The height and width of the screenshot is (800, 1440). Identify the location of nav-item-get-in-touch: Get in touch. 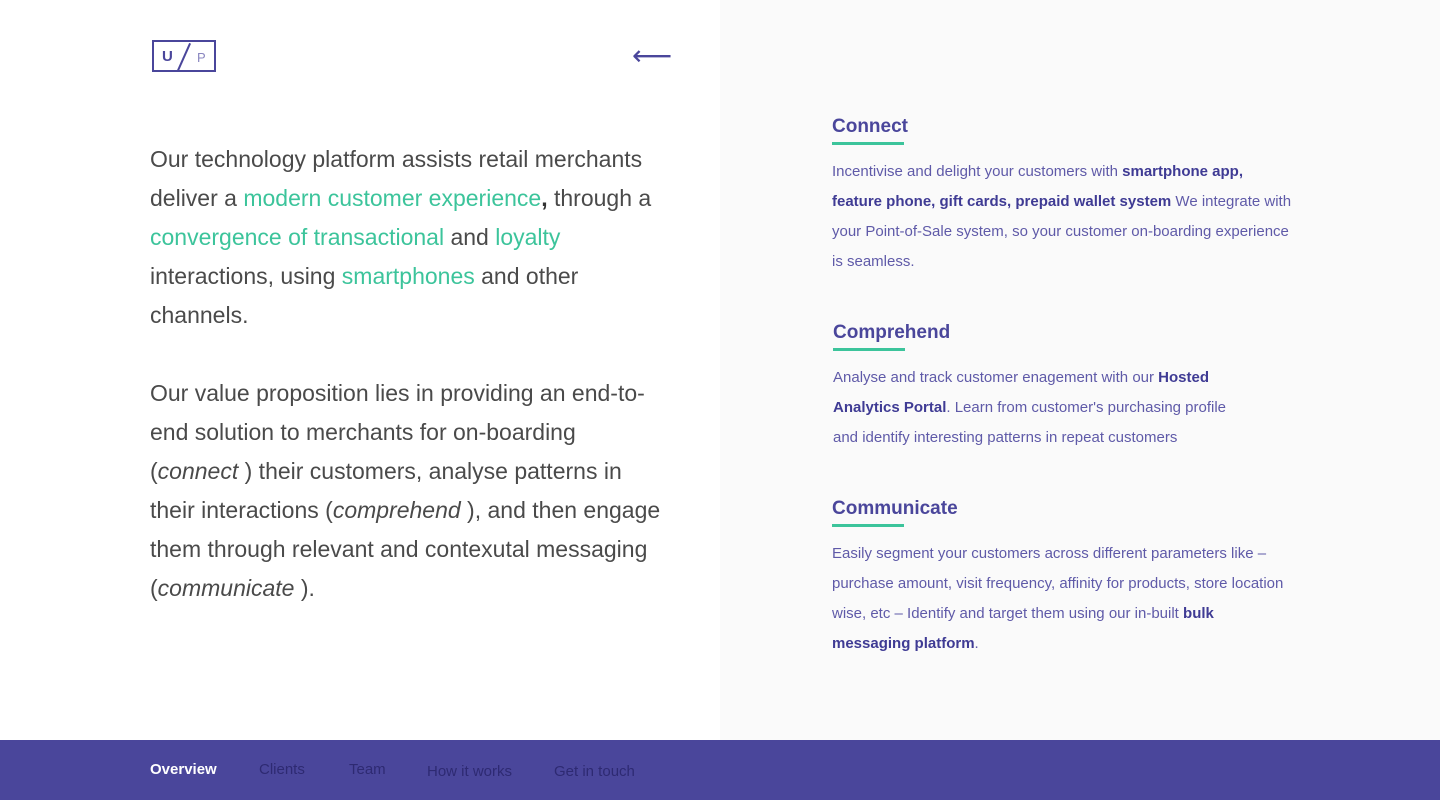
(594, 772).